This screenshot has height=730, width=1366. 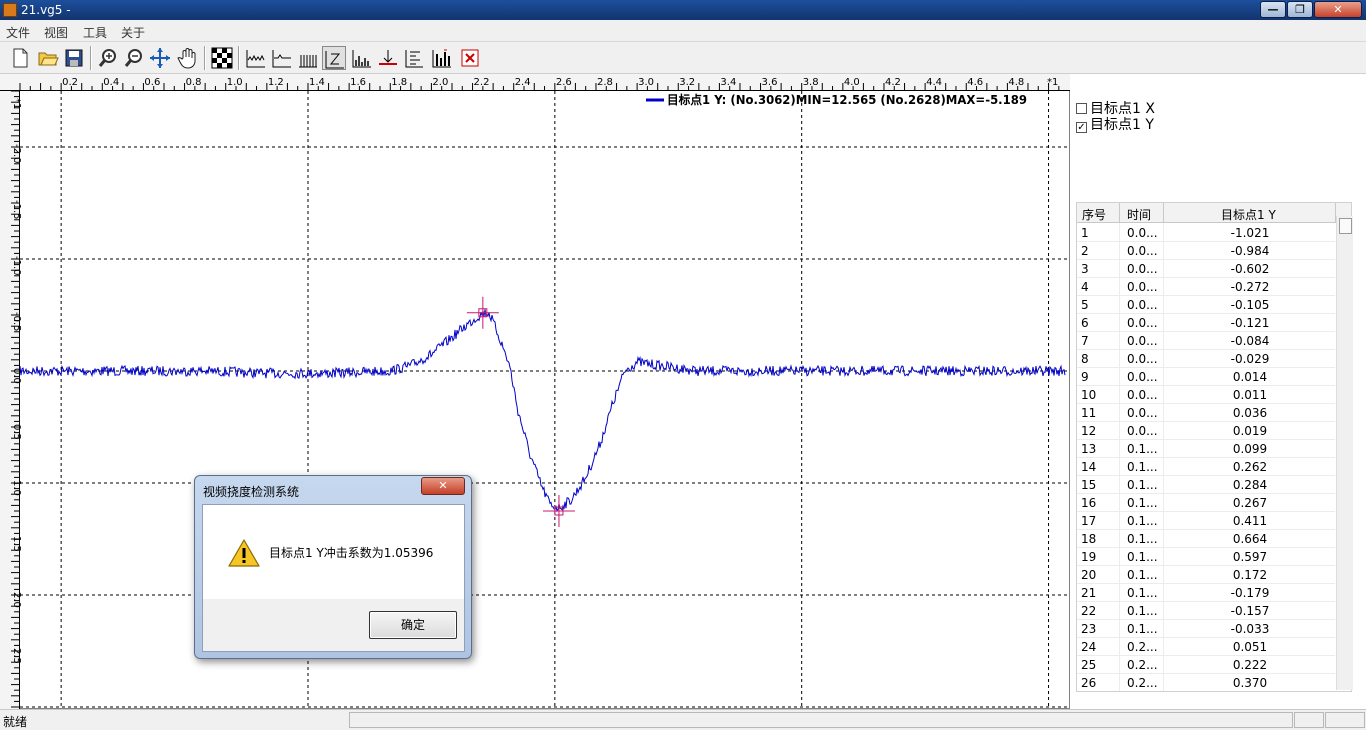 I want to click on dialog-title: 视频挠度检测系统, so click(x=251, y=492).